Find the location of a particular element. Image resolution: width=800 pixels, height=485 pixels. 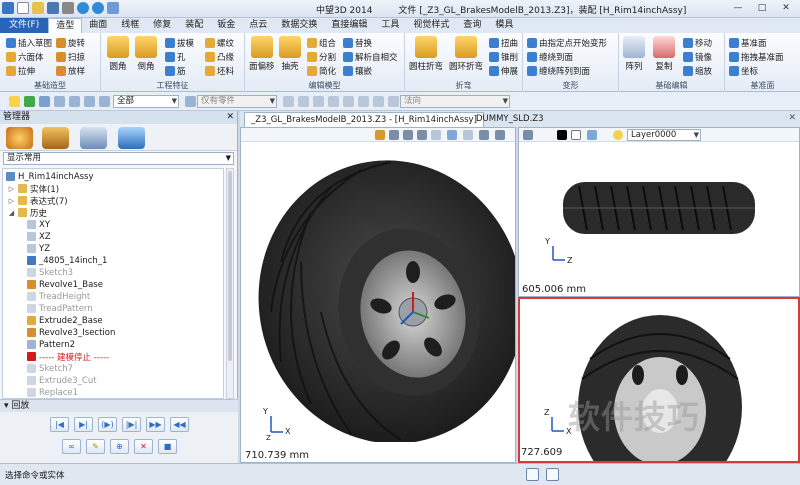

playback-last-button: ▶| is located at coordinates (83, 424).